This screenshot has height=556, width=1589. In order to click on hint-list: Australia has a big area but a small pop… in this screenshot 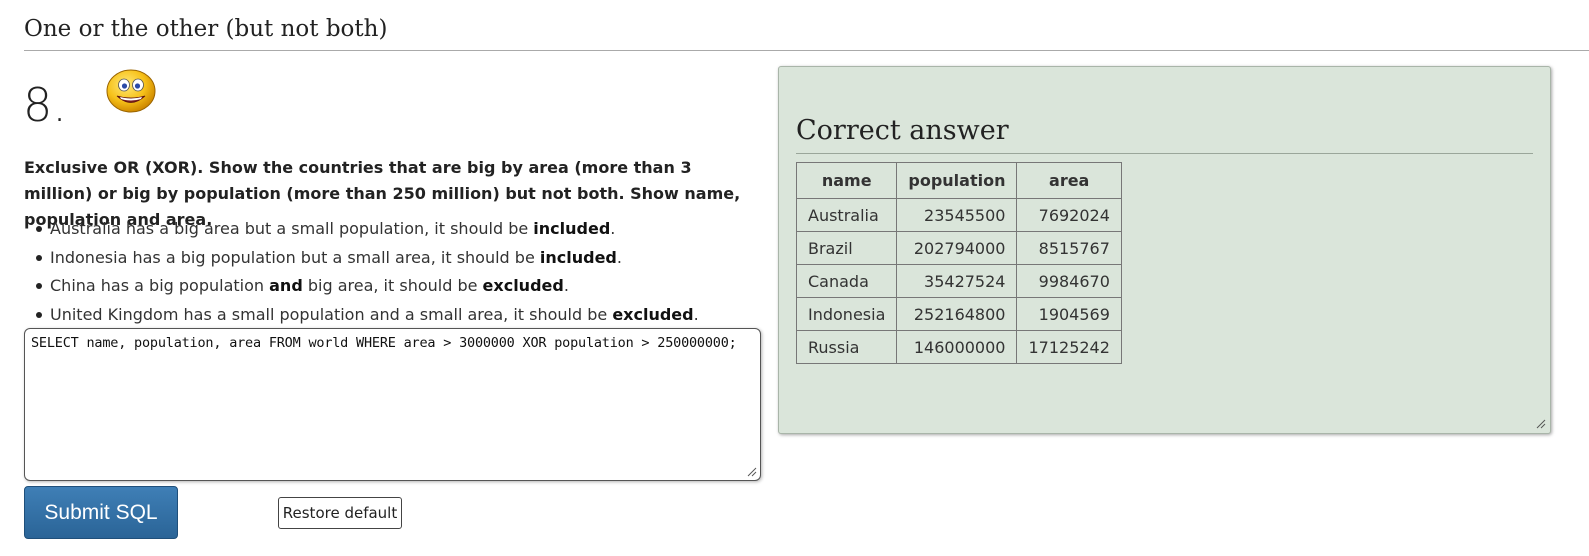, I will do `click(396, 273)`.